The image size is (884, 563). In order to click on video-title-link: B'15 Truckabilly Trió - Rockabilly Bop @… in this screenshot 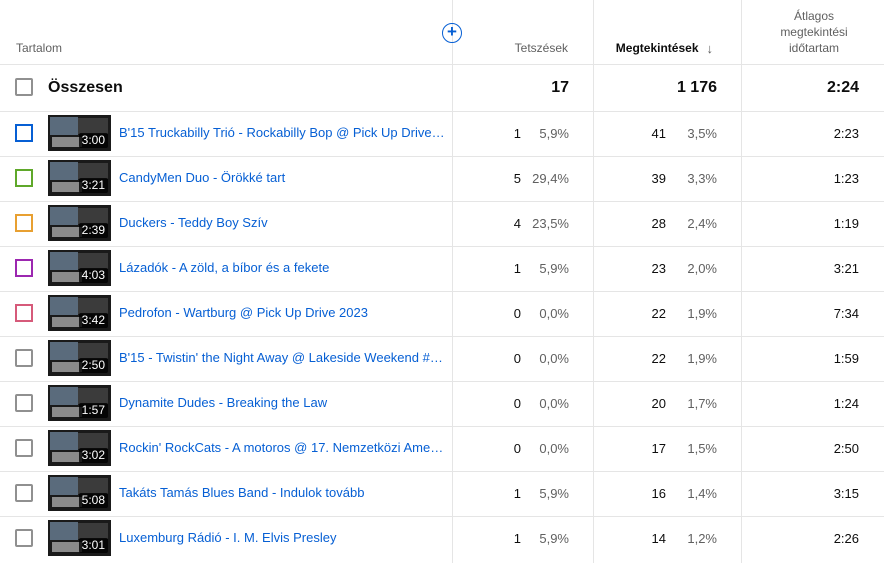, I will do `click(282, 132)`.